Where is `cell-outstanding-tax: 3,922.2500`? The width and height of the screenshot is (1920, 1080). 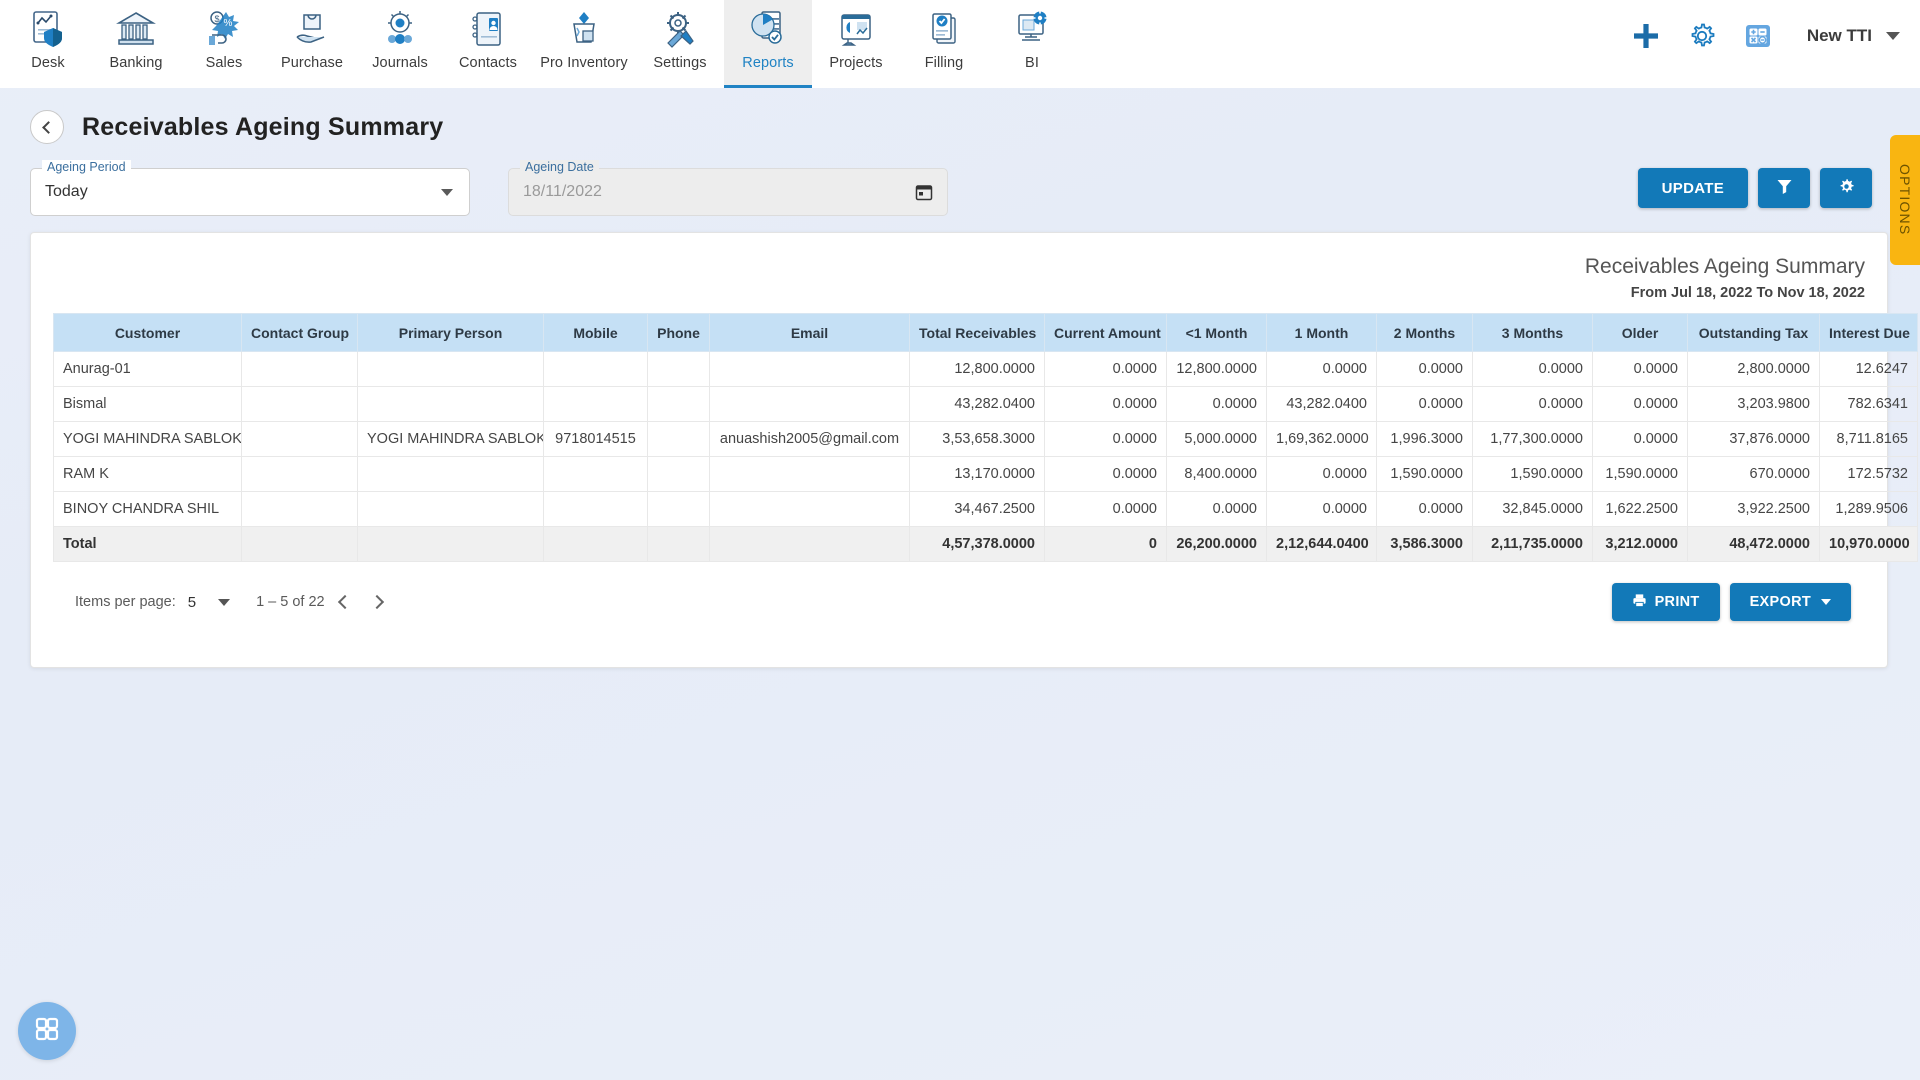
cell-outstanding-tax: 3,922.2500 is located at coordinates (1753, 509).